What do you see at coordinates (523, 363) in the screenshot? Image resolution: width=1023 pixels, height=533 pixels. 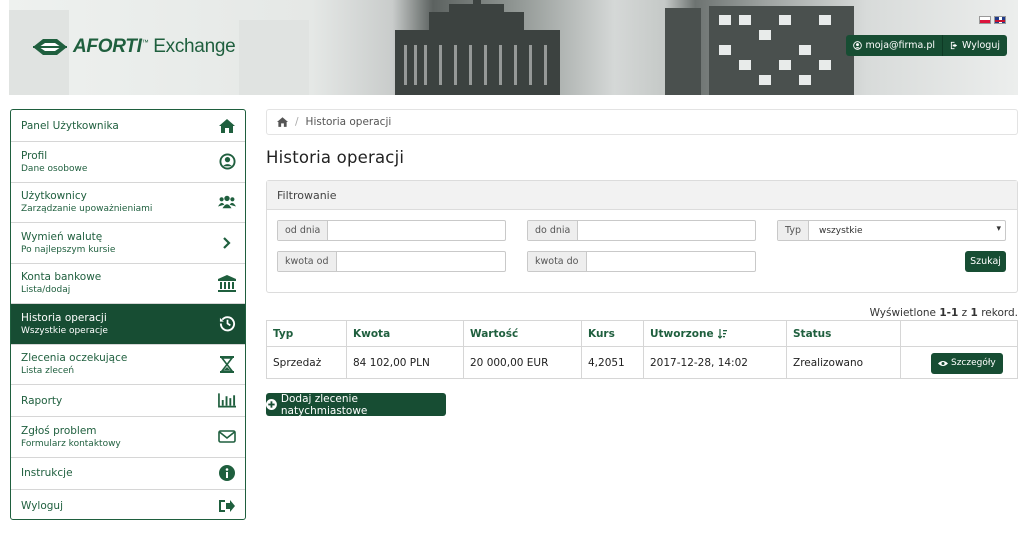 I see `cell-value: 20 000,00 EUR` at bounding box center [523, 363].